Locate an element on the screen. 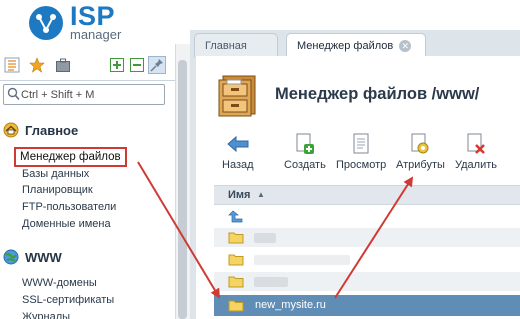 The width and height of the screenshot is (520, 319). collapse-icon is located at coordinates (137, 65).